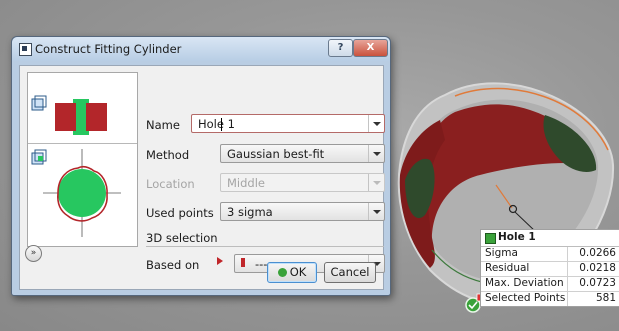 The width and height of the screenshot is (619, 331). Describe the element at coordinates (163, 125) in the screenshot. I see `name-label: Name` at that location.